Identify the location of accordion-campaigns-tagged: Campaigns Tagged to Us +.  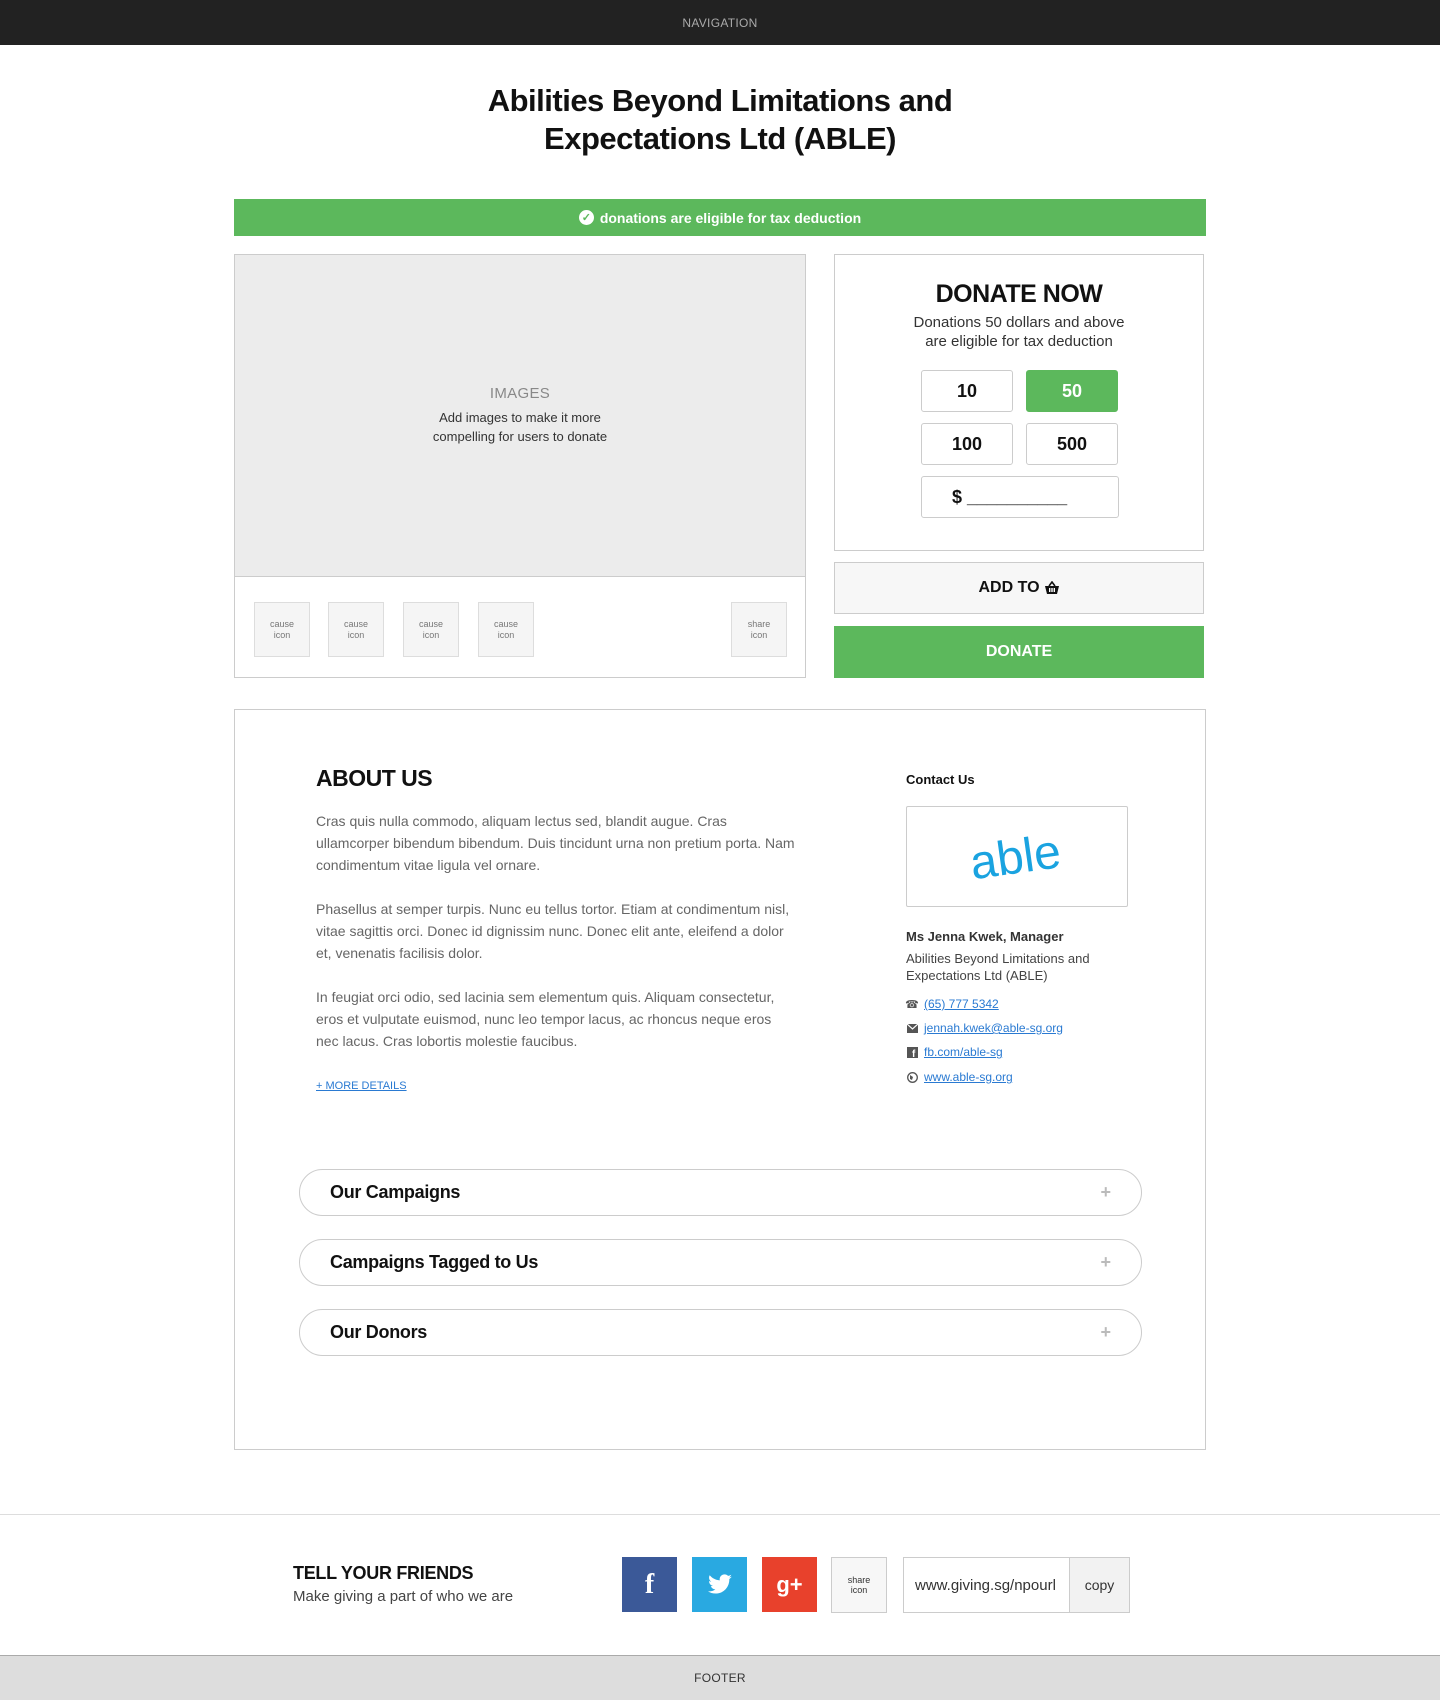
(720, 1262).